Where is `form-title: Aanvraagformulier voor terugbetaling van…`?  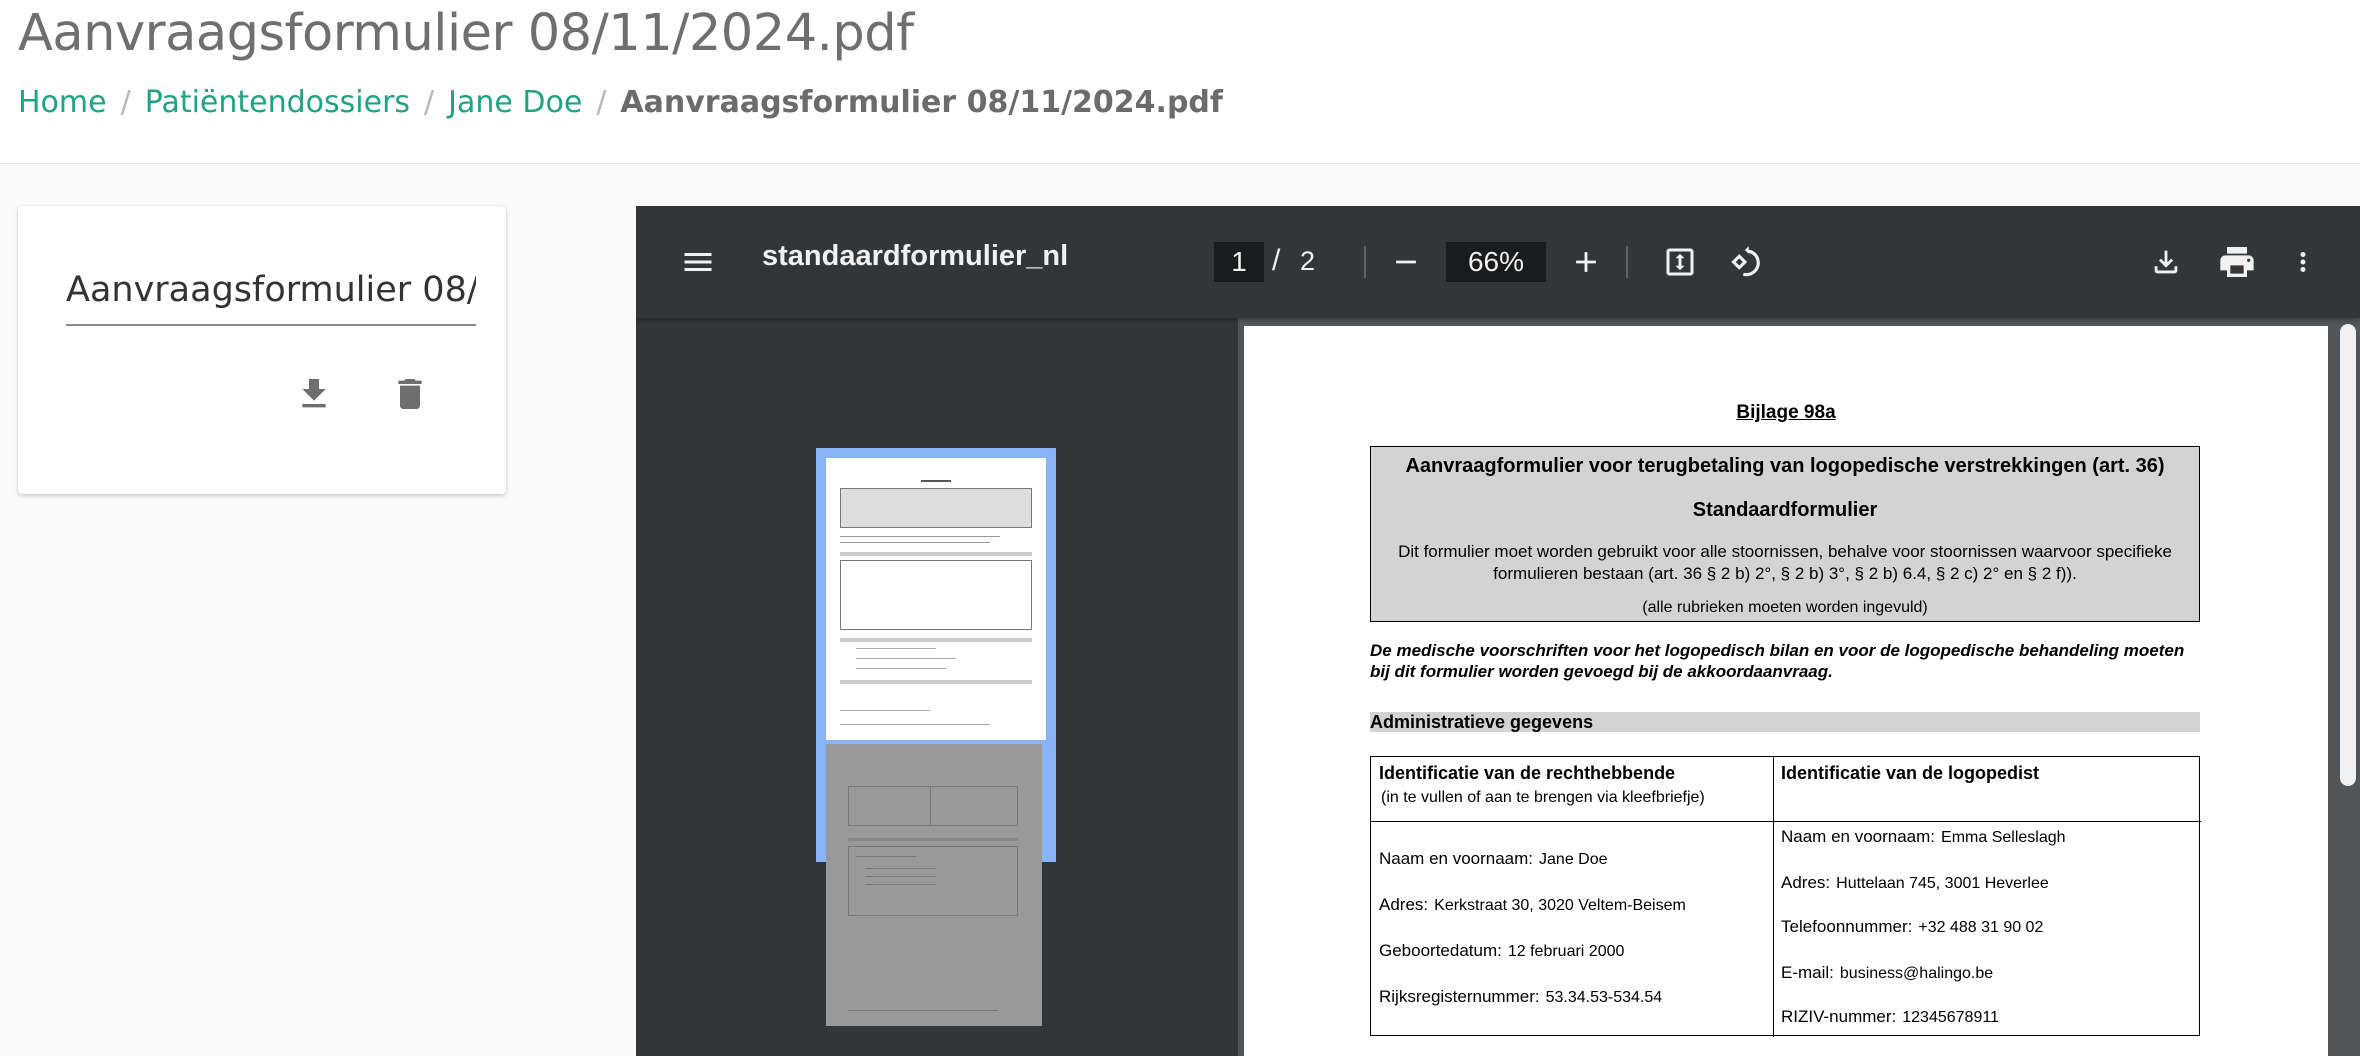 form-title: Aanvraagformulier voor terugbetaling van… is located at coordinates (1785, 466).